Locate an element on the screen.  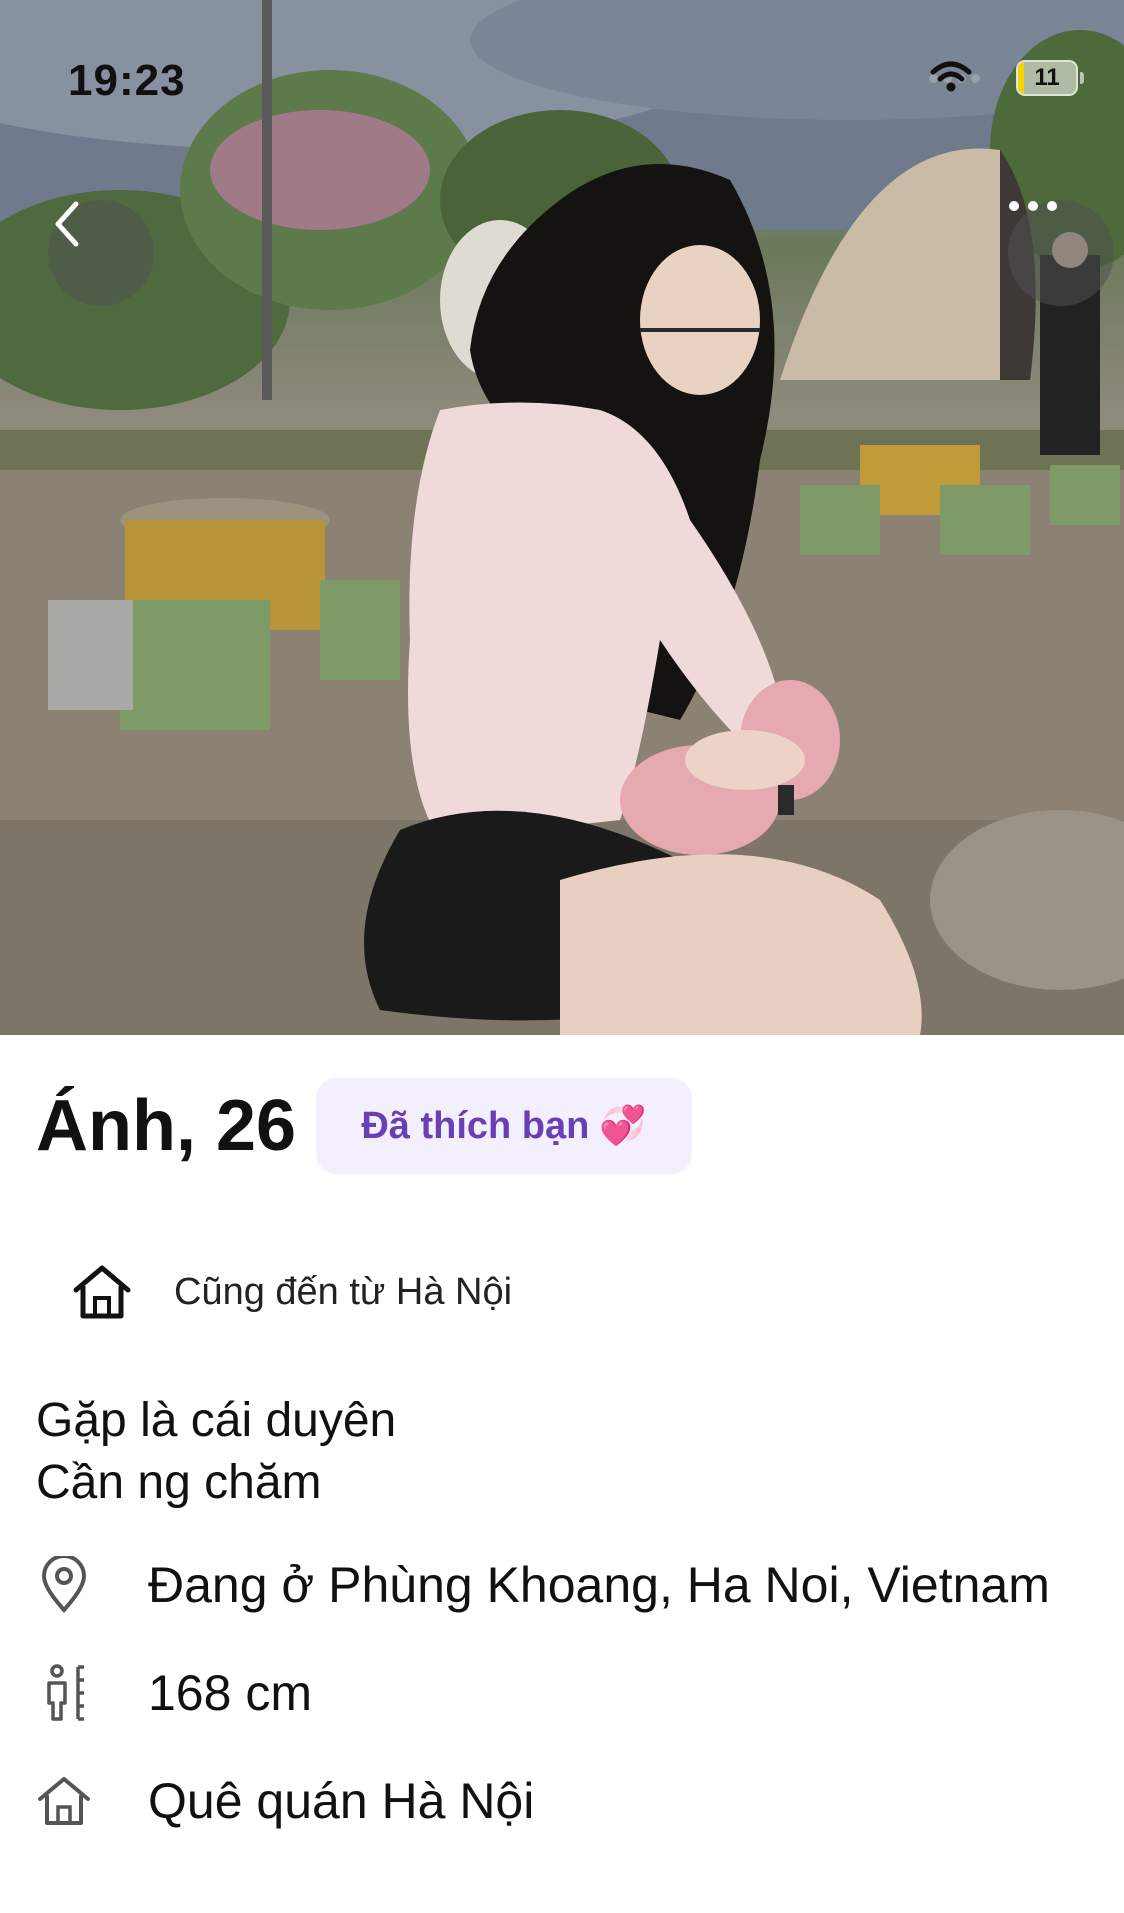
more-horizontal-icon is located at coordinates (1033, 206).